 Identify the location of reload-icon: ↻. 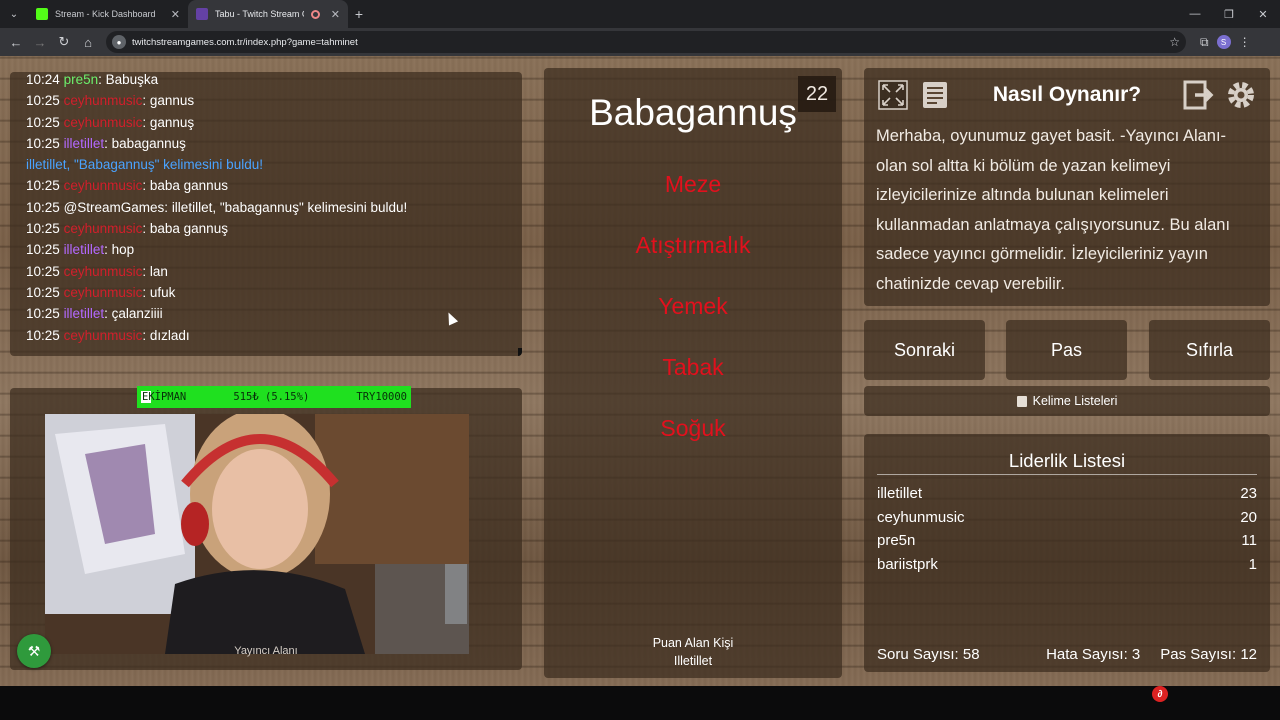
(64, 42).